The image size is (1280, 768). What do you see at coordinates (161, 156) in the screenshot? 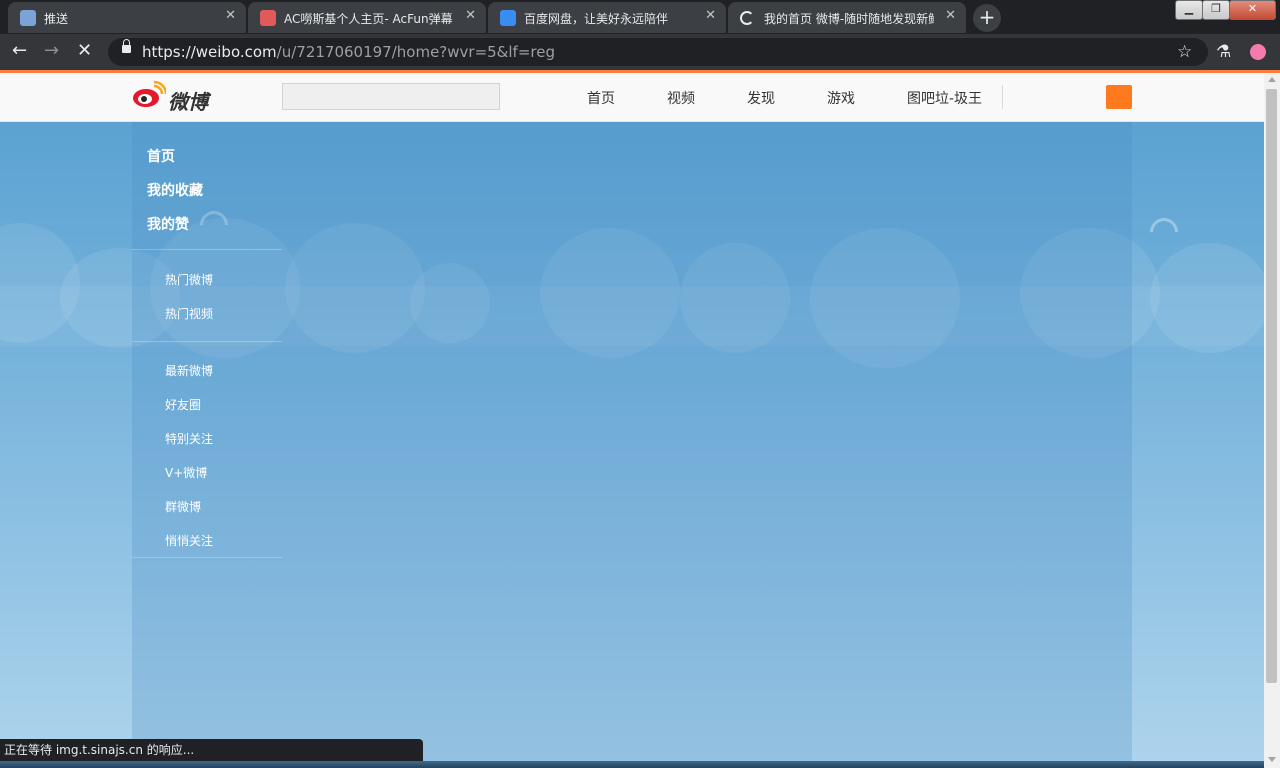
I see `sidebar-item-home: 首页` at bounding box center [161, 156].